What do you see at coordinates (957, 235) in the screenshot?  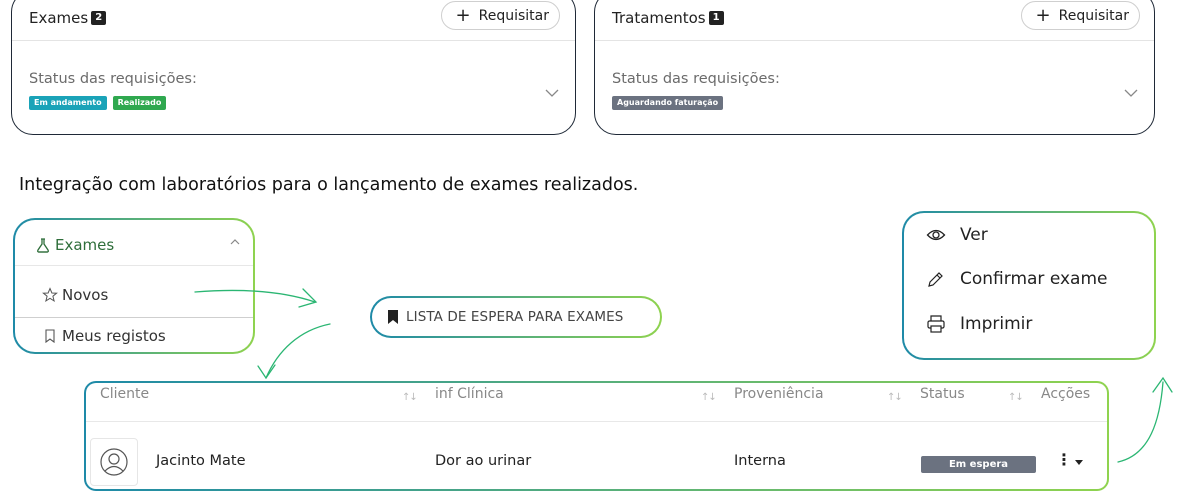 I see `action-ver: Ver` at bounding box center [957, 235].